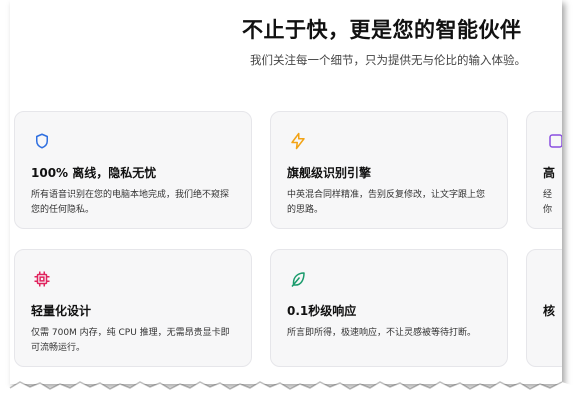  What do you see at coordinates (549, 173) in the screenshot?
I see `feature-title: 高` at bounding box center [549, 173].